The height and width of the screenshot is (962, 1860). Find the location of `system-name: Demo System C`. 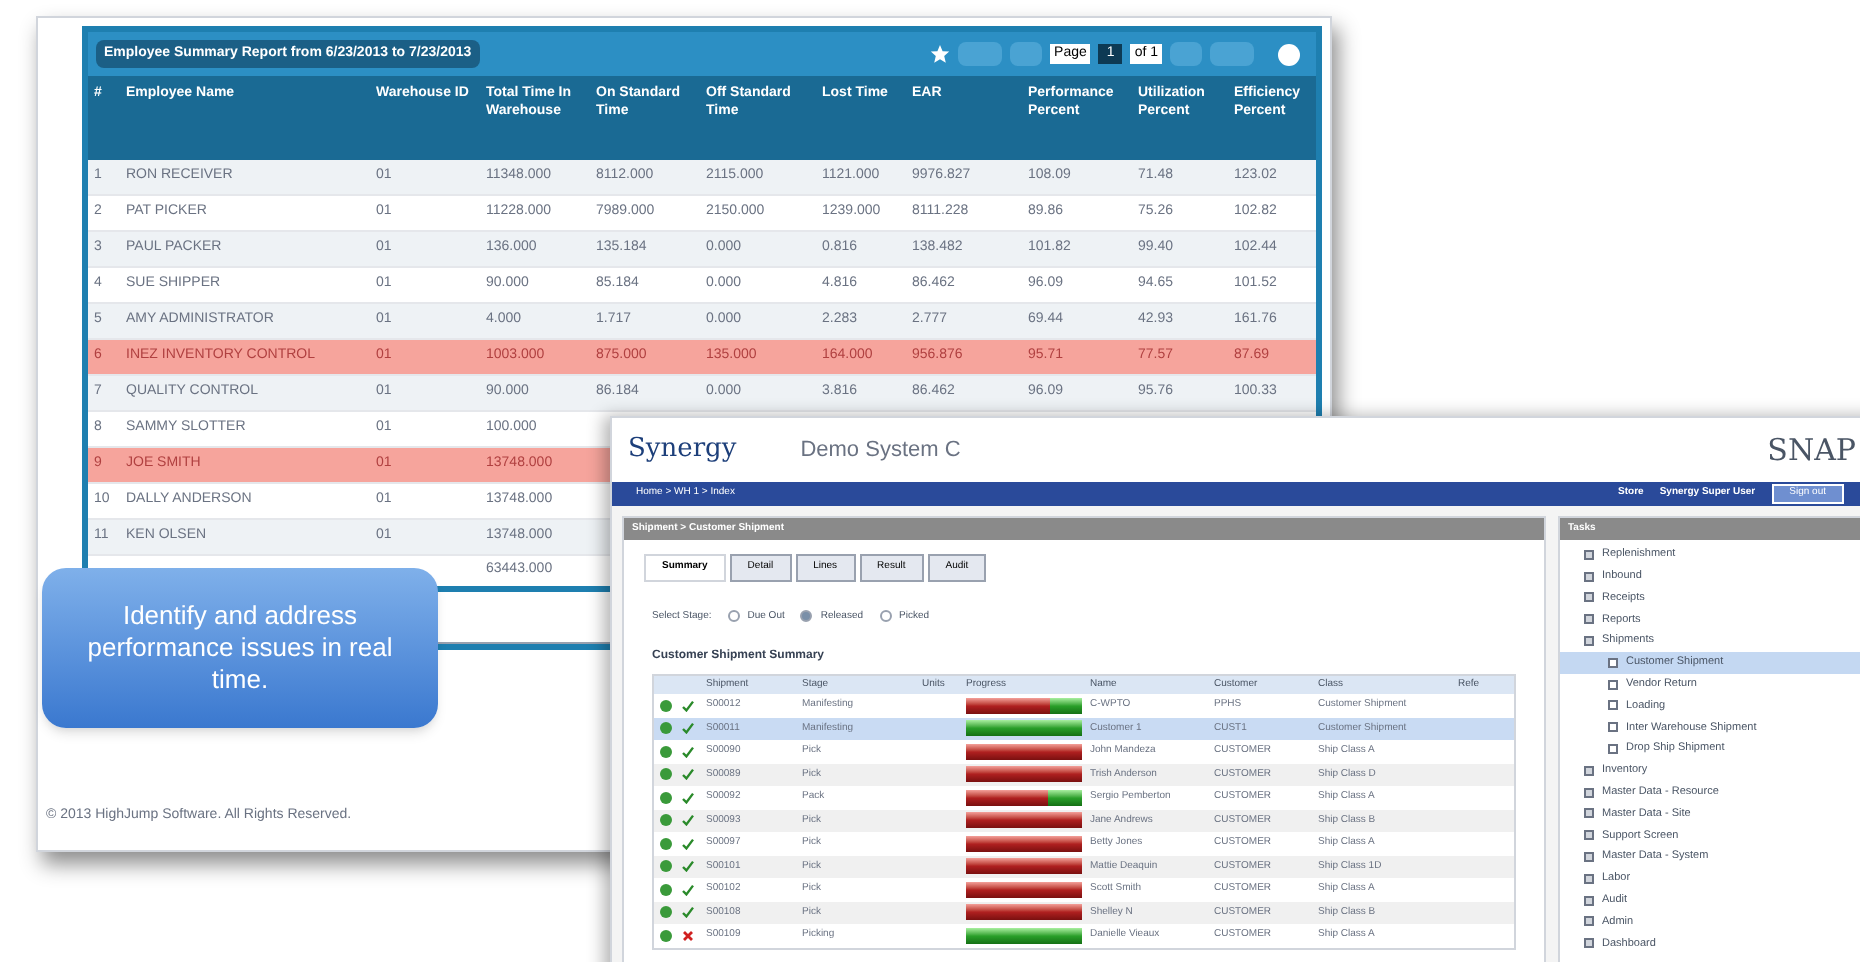

system-name: Demo System C is located at coordinates (880, 450).